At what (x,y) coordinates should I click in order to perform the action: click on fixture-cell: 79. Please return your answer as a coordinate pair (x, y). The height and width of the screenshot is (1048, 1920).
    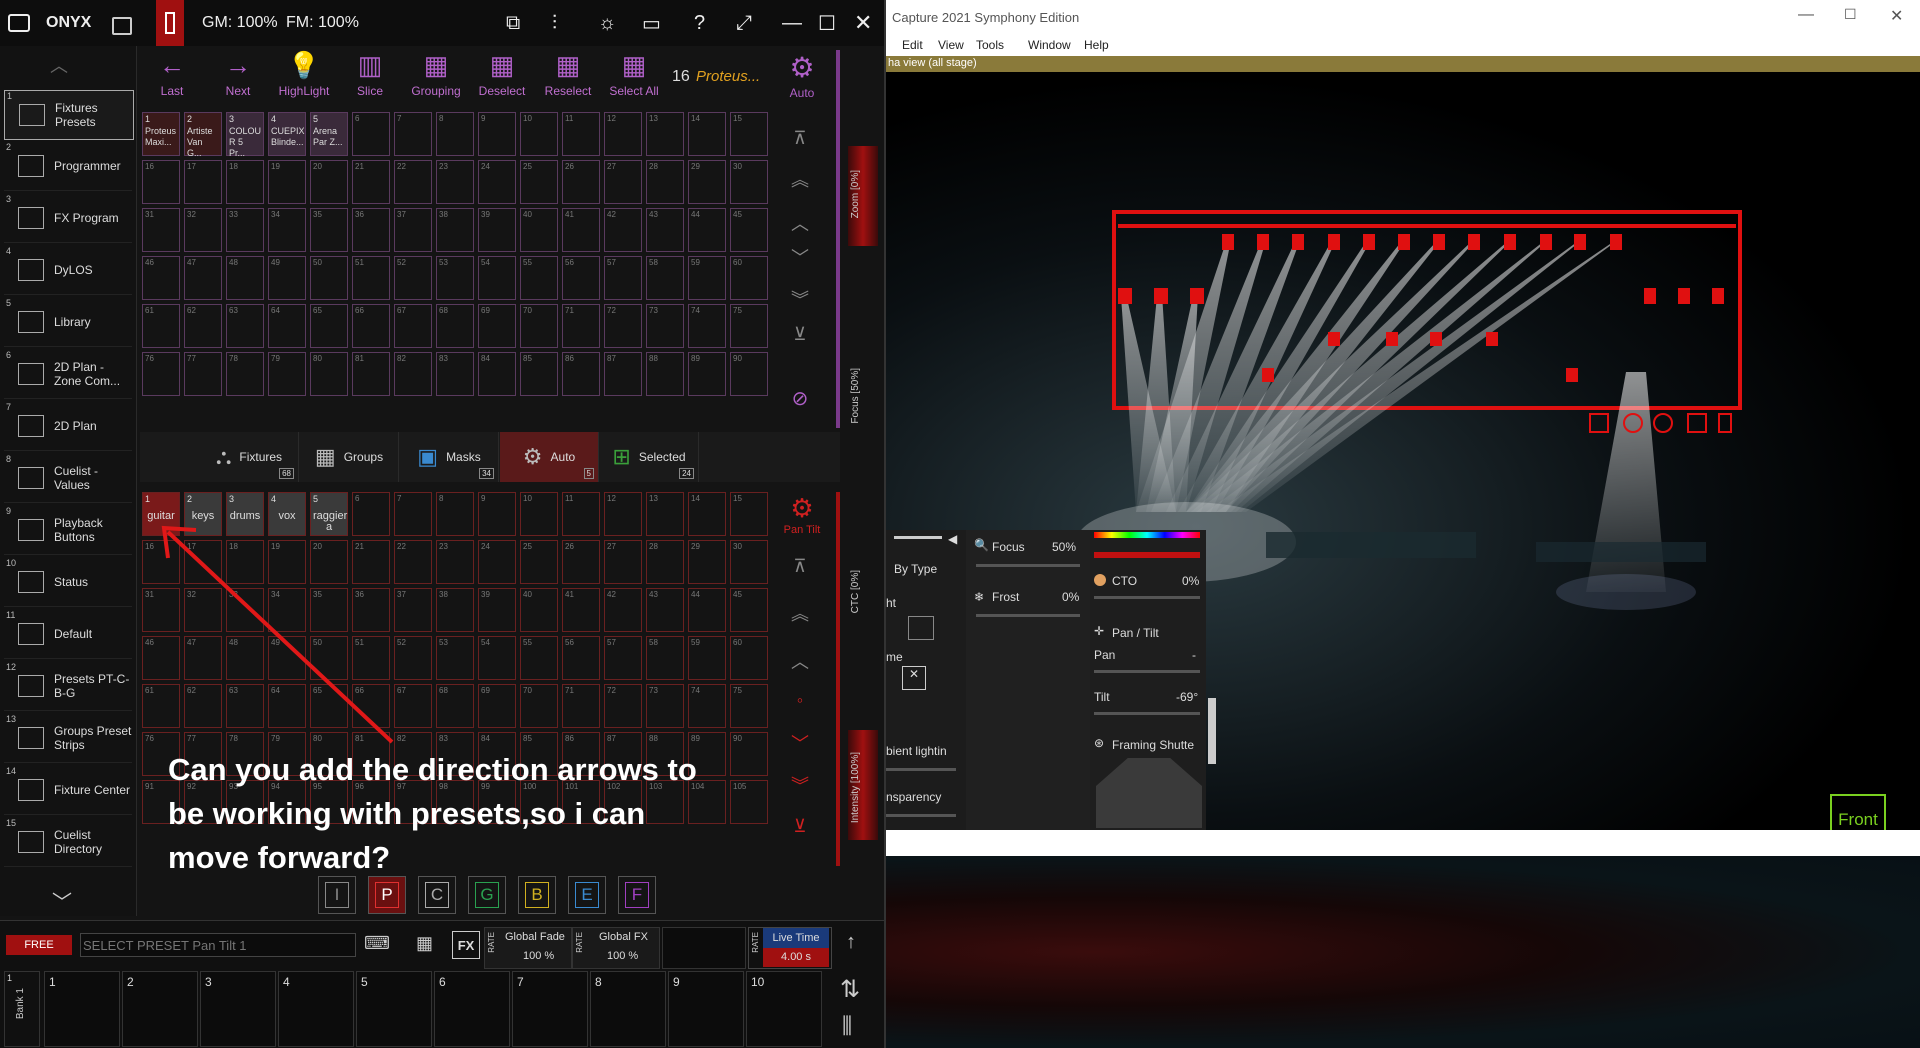
    Looking at the image, I should click on (287, 374).